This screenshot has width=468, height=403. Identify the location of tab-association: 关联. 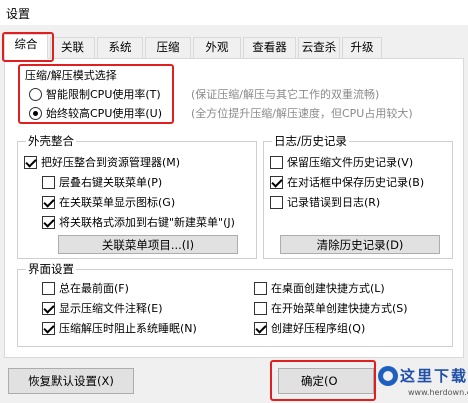
(72, 47).